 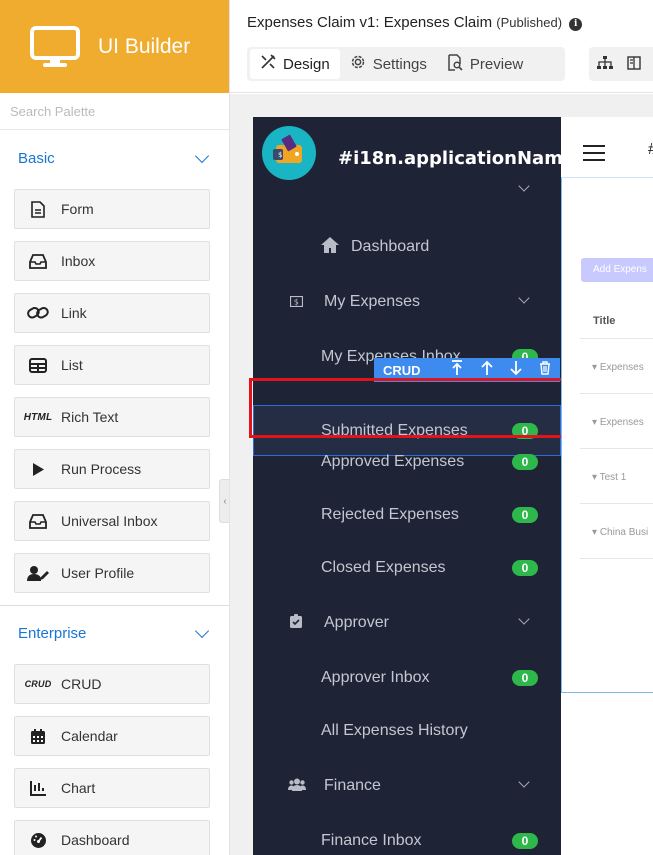 I want to click on collapse-palette-handle: ‹, so click(x=224, y=501).